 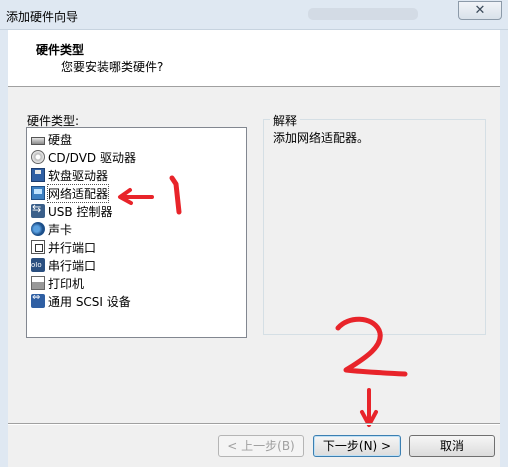 I want to click on hard-disk-icon, so click(x=38, y=141).